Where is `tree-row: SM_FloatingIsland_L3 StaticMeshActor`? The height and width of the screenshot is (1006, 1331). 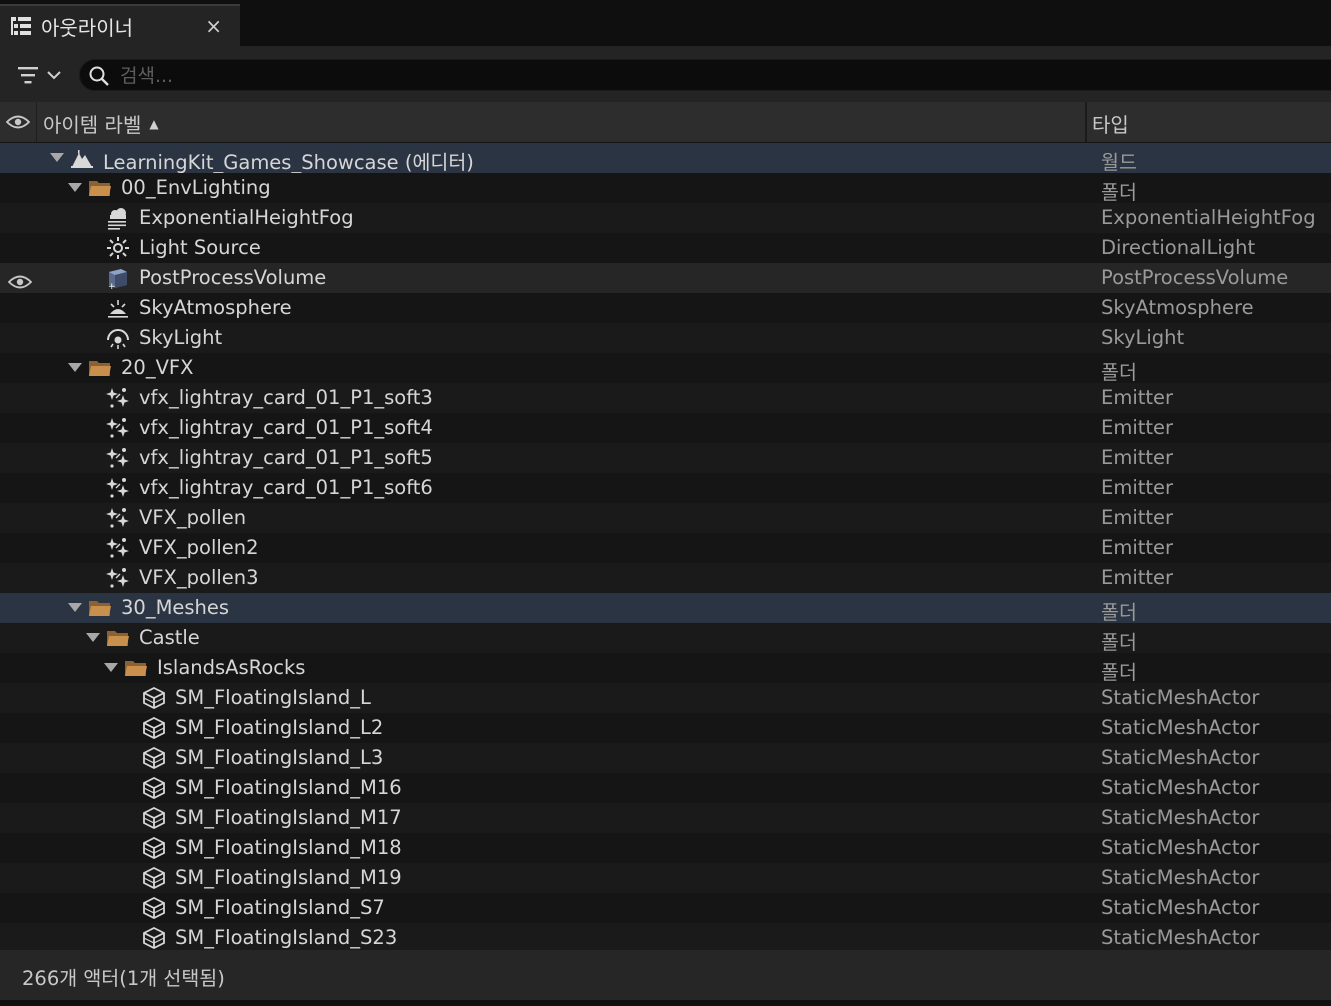 tree-row: SM_FloatingIsland_L3 StaticMeshActor is located at coordinates (665, 758).